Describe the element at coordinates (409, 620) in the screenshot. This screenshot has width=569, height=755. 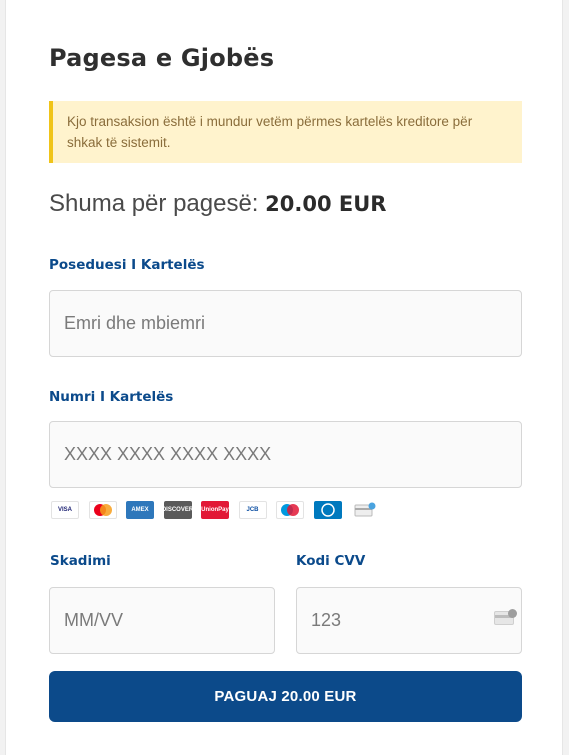
I see `cvv-input` at that location.